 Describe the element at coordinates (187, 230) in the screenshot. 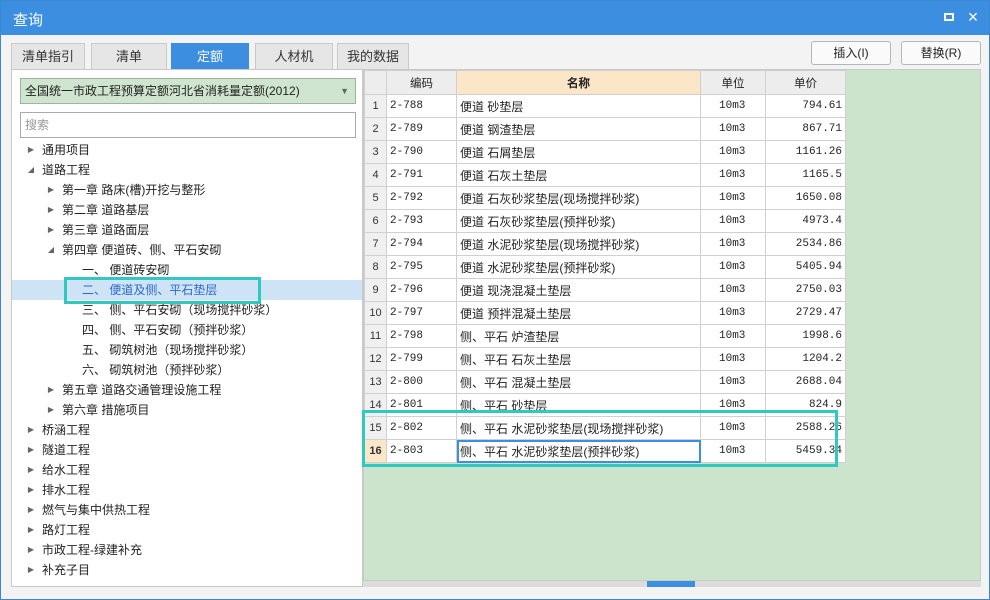

I see `tree-item: ▶ 第三章 道路面层` at that location.